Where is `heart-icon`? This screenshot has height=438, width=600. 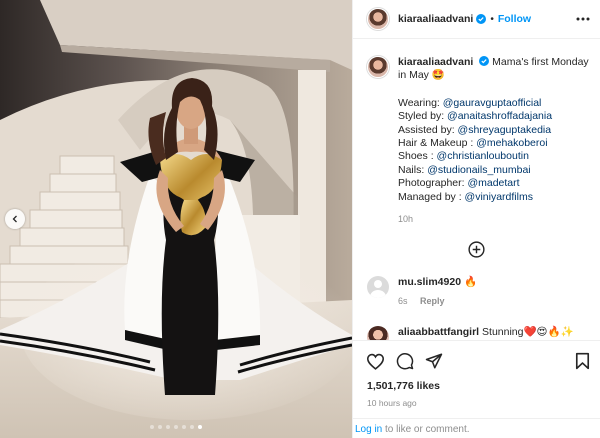 heart-icon is located at coordinates (375, 361).